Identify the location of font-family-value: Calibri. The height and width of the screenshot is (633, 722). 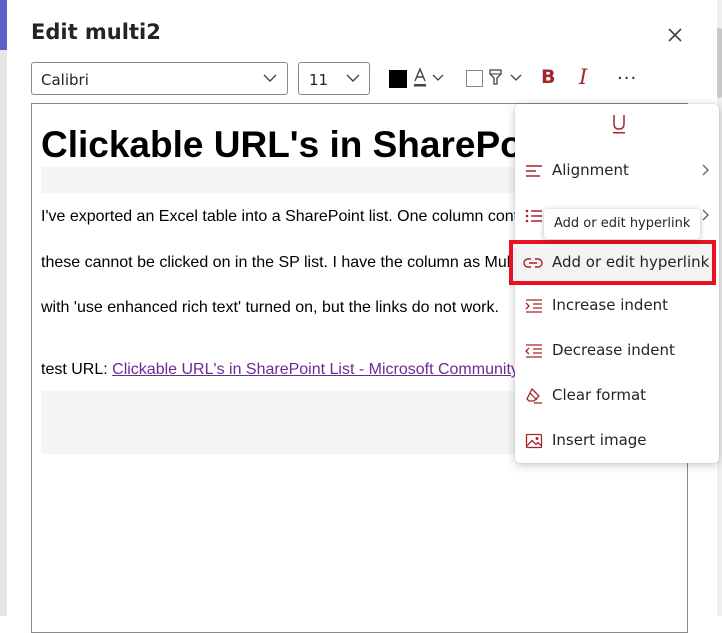
(65, 80).